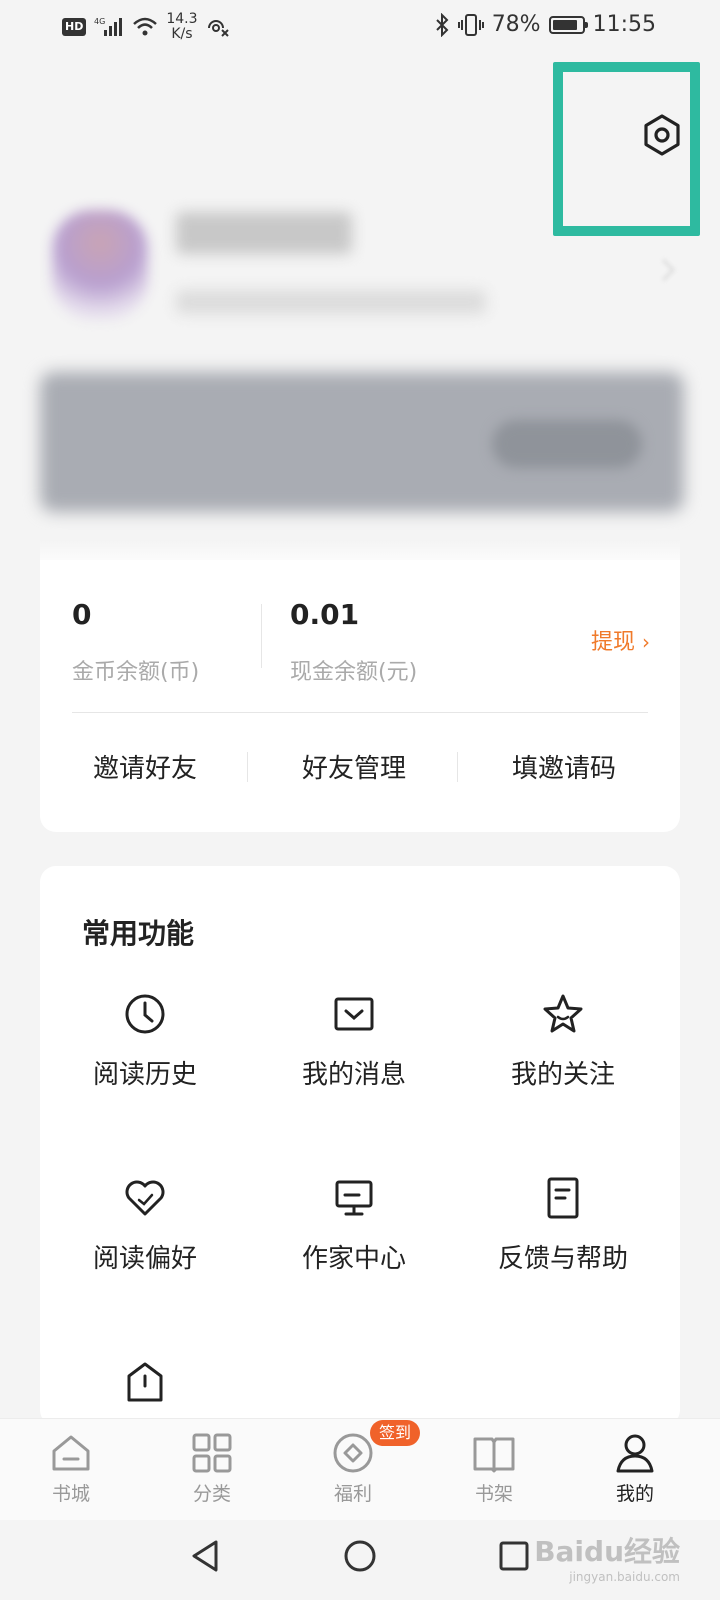 This screenshot has width=720, height=1600. What do you see at coordinates (212, 1453) in the screenshot?
I see `grid-icon` at bounding box center [212, 1453].